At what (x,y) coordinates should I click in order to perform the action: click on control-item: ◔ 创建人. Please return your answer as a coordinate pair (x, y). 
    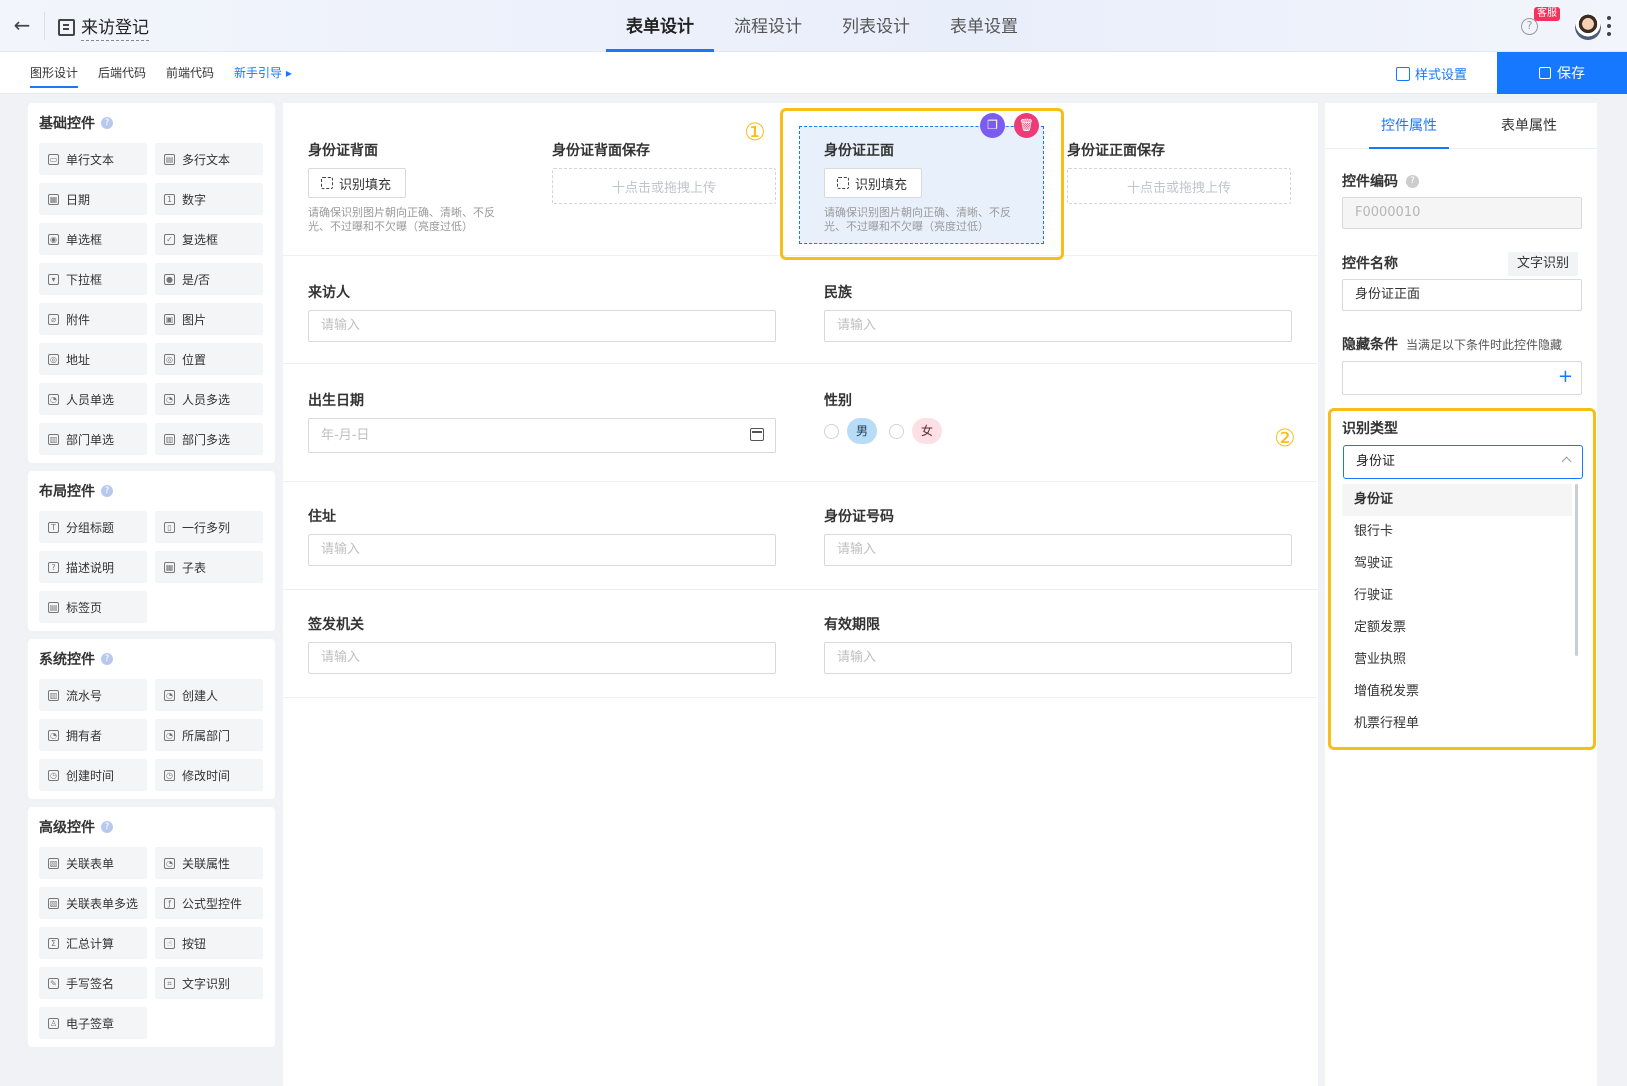
    Looking at the image, I should click on (209, 695).